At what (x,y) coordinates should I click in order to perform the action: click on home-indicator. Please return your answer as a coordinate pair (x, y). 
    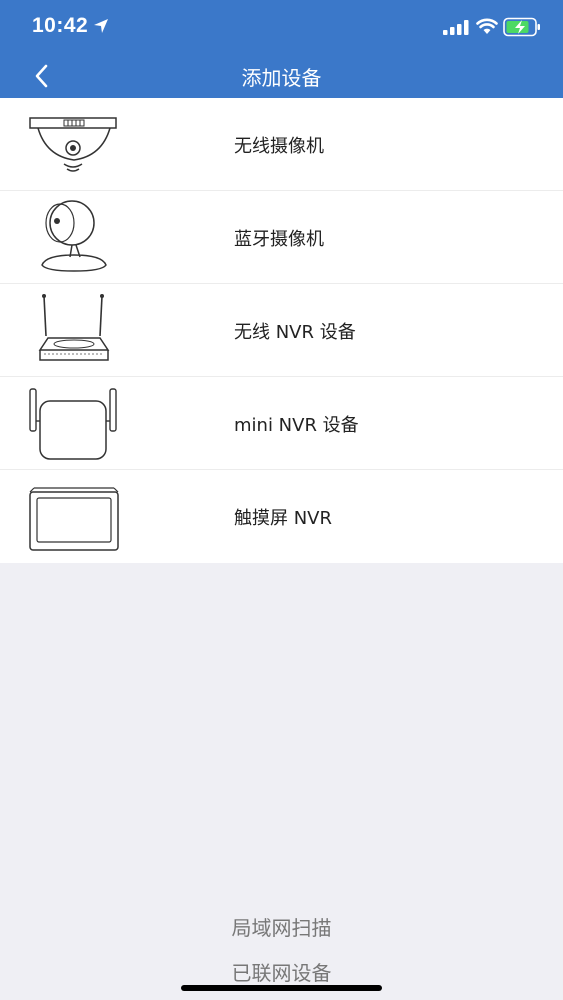
    Looking at the image, I should click on (281, 988).